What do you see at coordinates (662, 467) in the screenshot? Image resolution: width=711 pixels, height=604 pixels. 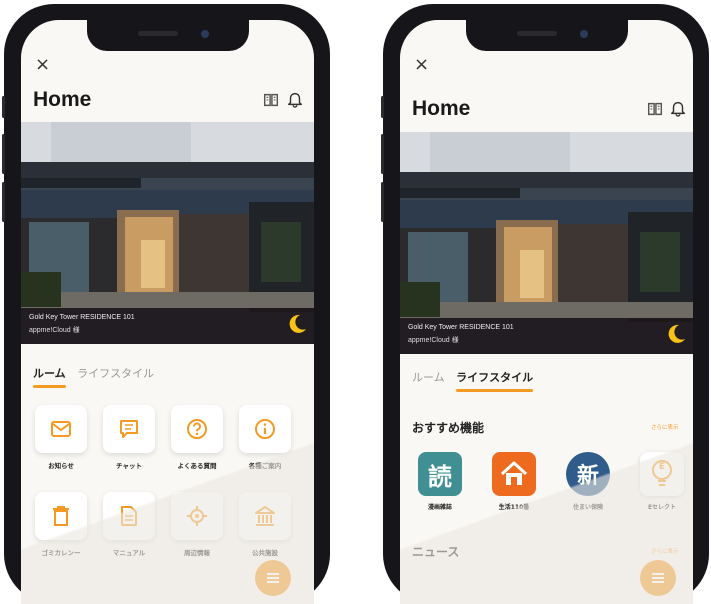 I see `eselect-letter: E` at bounding box center [662, 467].